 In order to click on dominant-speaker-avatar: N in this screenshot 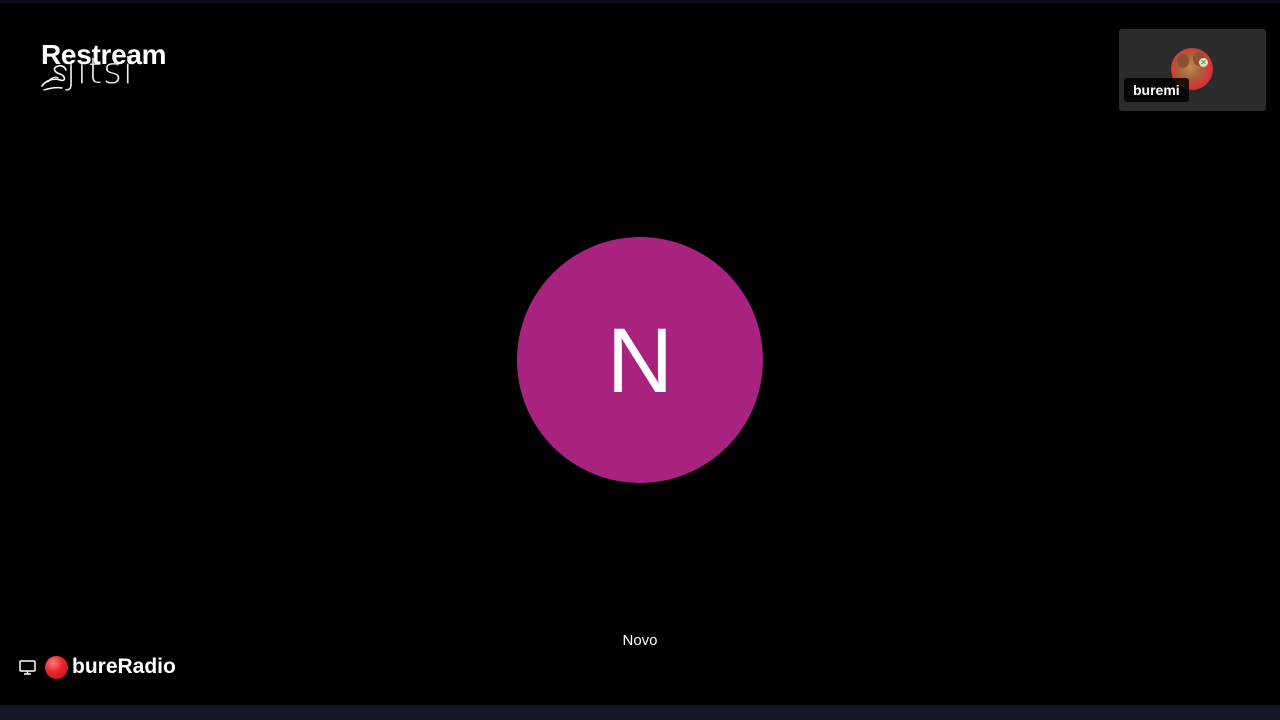, I will do `click(640, 360)`.